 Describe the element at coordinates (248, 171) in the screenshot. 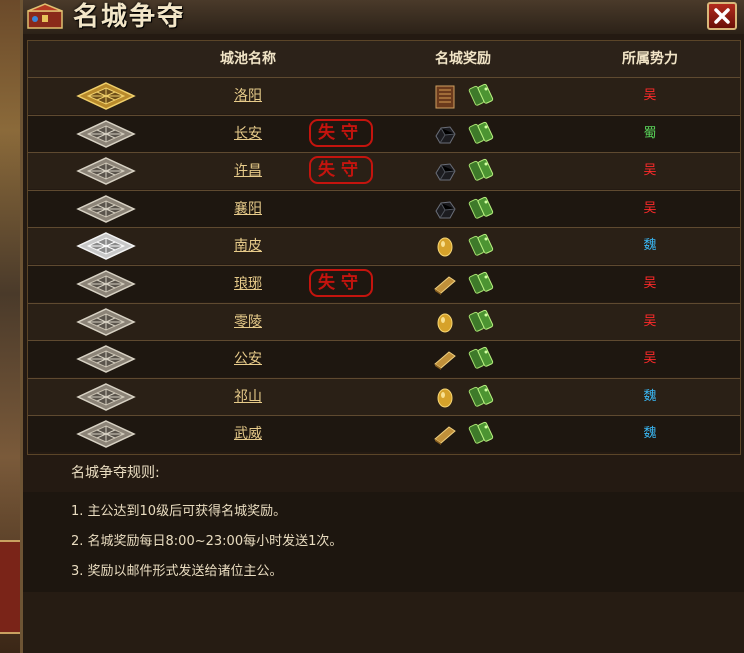

I see `city-name-link: 许昌` at that location.